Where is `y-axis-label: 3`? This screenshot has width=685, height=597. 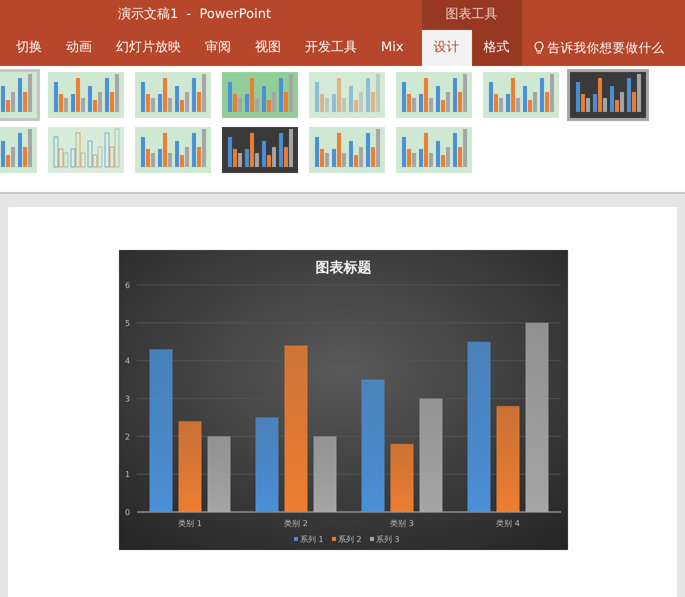
y-axis-label: 3 is located at coordinates (127, 399).